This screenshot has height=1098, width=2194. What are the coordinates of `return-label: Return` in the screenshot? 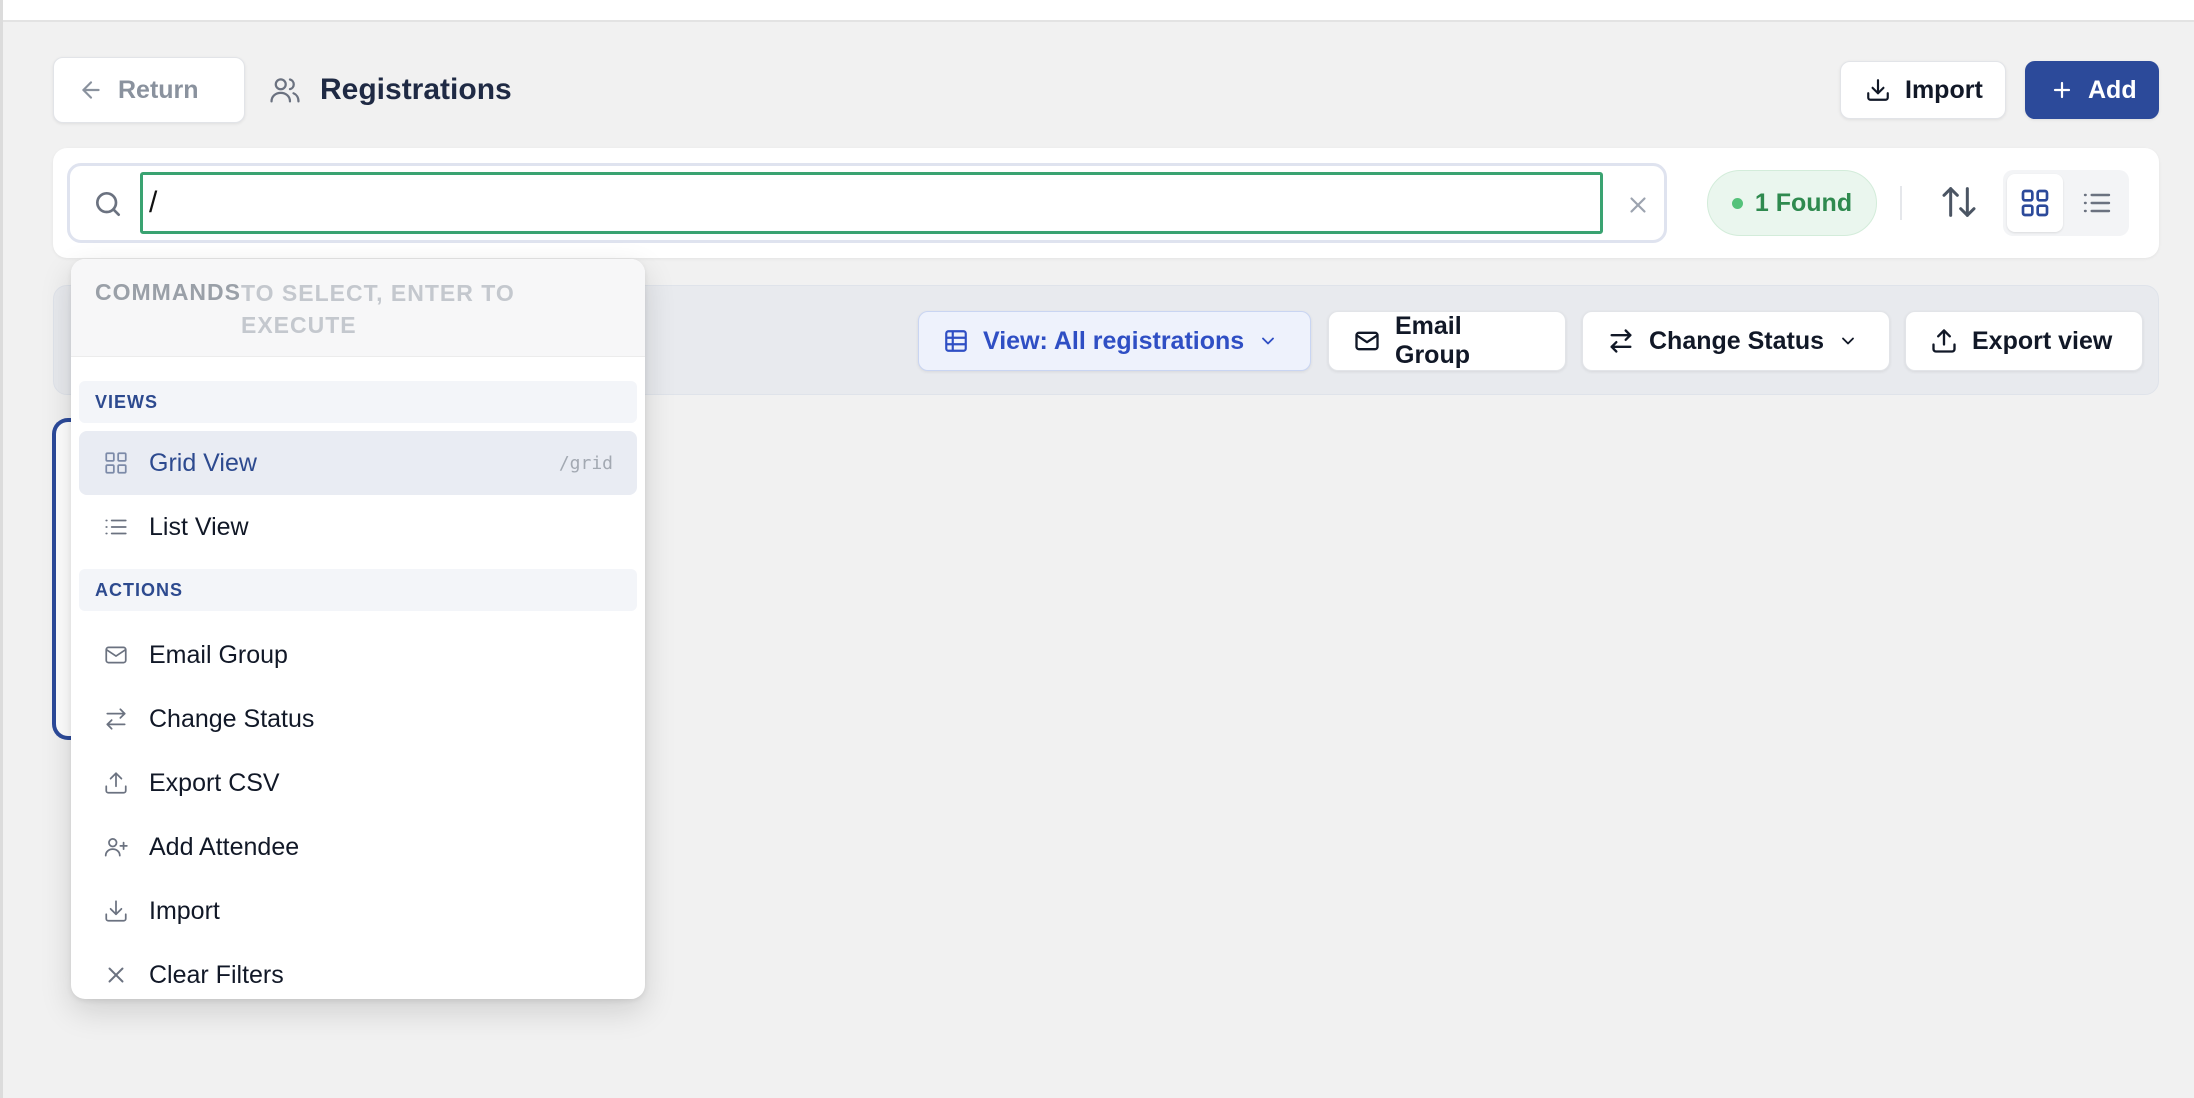 It's located at (158, 89).